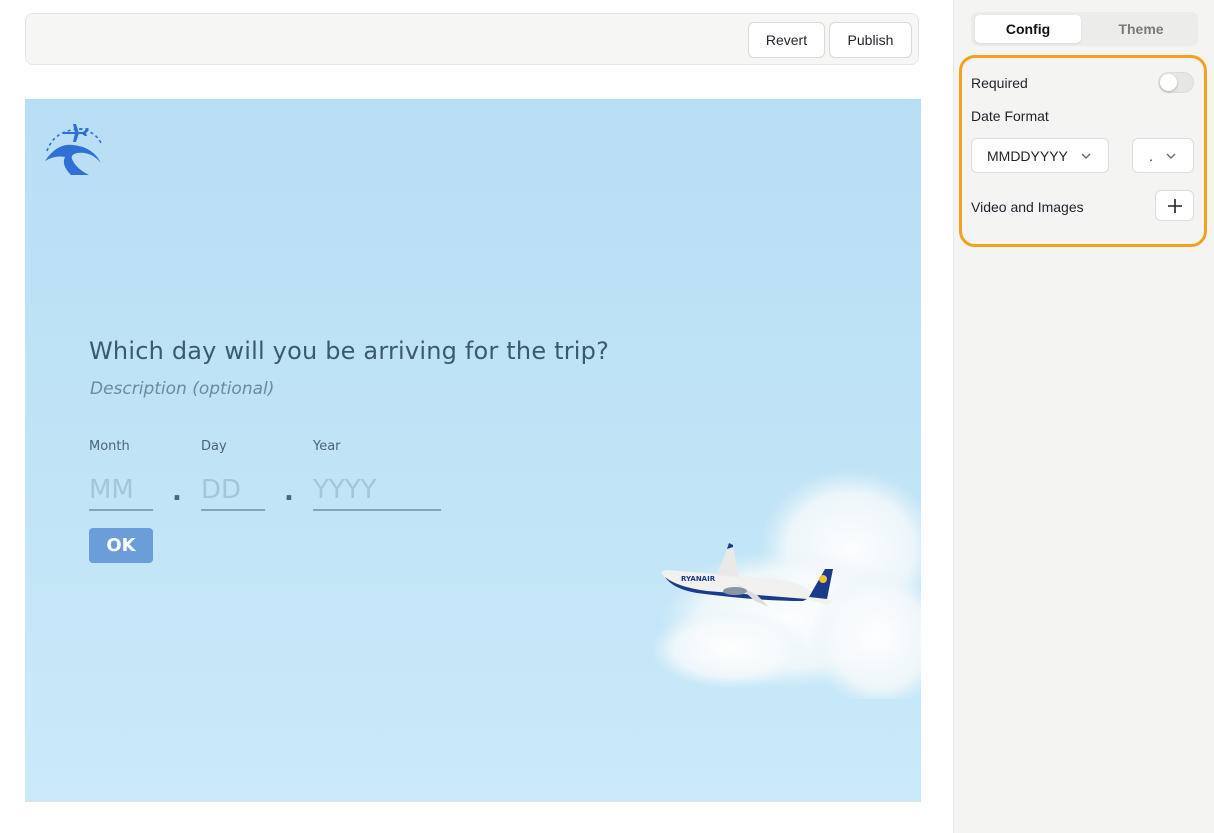 Image resolution: width=1214 pixels, height=833 pixels. What do you see at coordinates (1010, 116) in the screenshot?
I see `date-format-label: Date Format` at bounding box center [1010, 116].